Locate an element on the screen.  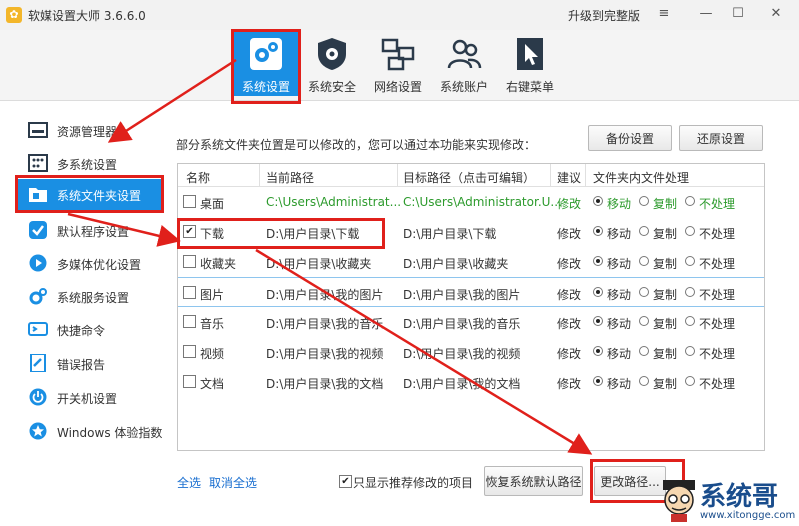
sidebar-item-label: 开关机设置 is located at coordinates (87, 399).